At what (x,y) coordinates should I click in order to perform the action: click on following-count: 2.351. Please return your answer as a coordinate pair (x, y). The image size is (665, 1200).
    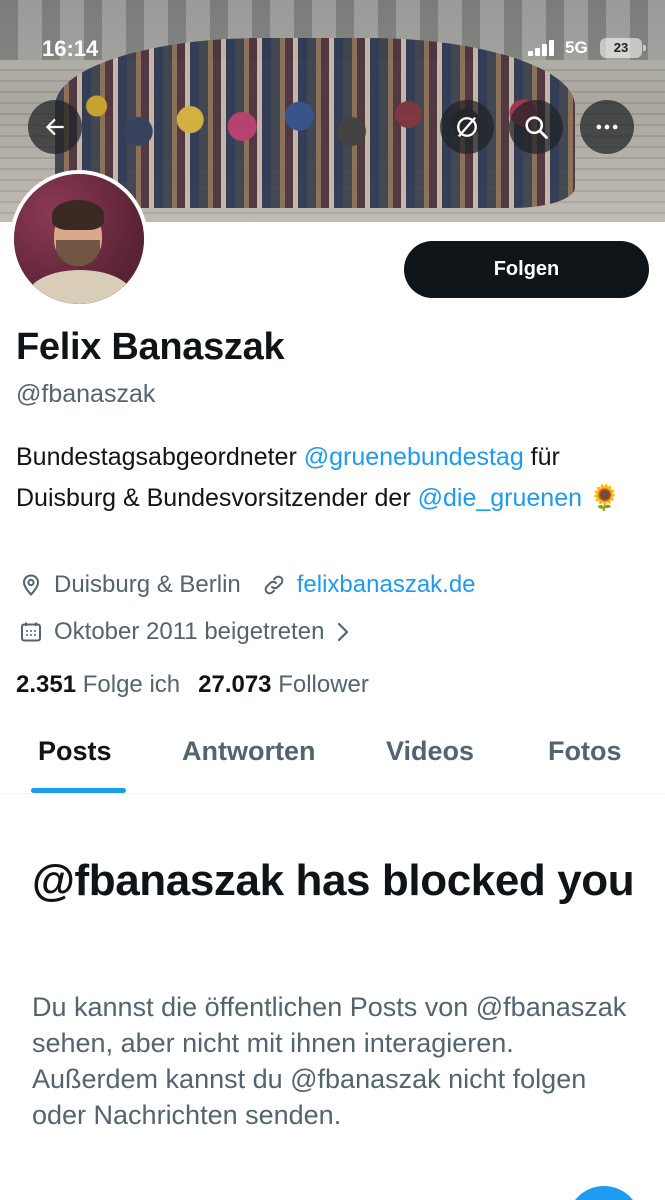
    Looking at the image, I should click on (46, 684).